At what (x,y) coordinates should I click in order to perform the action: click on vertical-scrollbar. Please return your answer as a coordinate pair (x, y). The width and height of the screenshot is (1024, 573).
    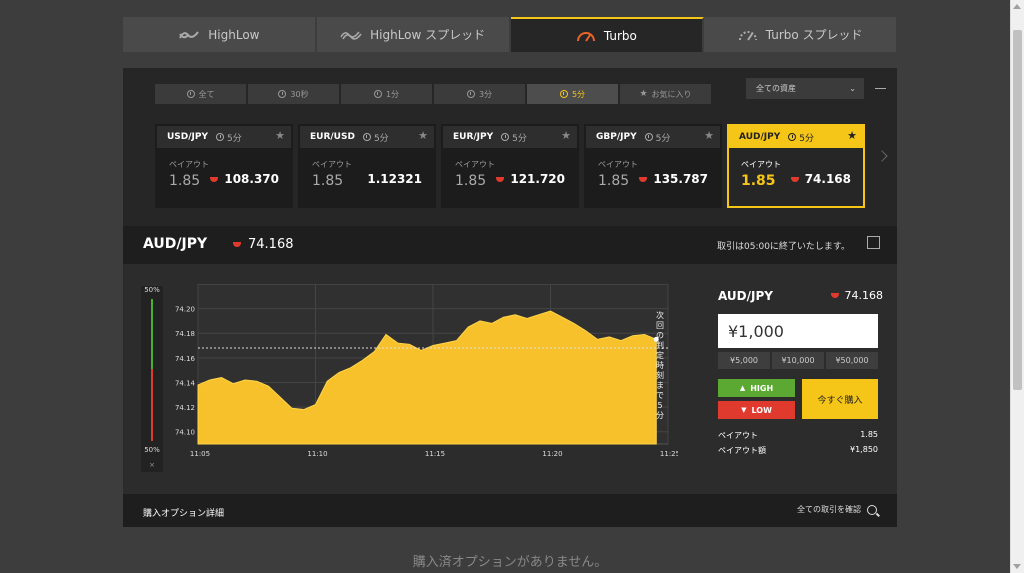
    Looking at the image, I should click on (1017, 286).